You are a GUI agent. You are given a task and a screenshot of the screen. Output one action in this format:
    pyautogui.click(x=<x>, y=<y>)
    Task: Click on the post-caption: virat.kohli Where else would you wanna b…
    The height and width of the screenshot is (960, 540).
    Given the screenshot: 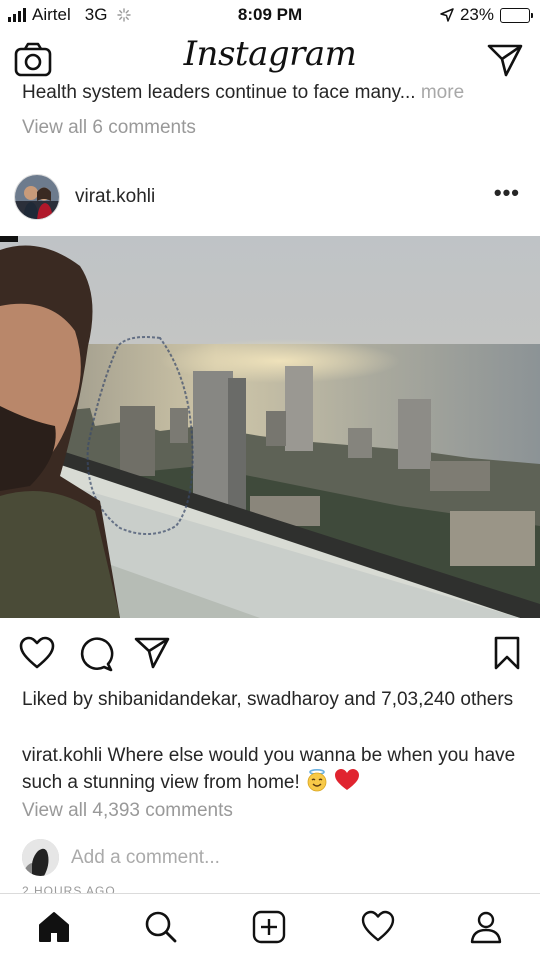 What is the action you would take?
    pyautogui.click(x=274, y=769)
    